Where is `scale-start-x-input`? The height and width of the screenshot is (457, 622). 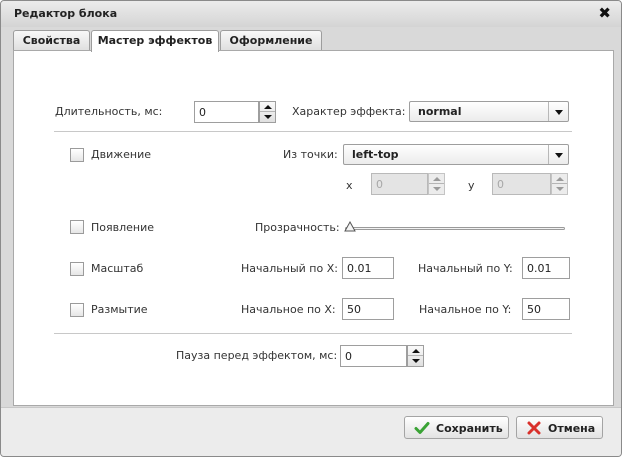 scale-start-x-input is located at coordinates (368, 268).